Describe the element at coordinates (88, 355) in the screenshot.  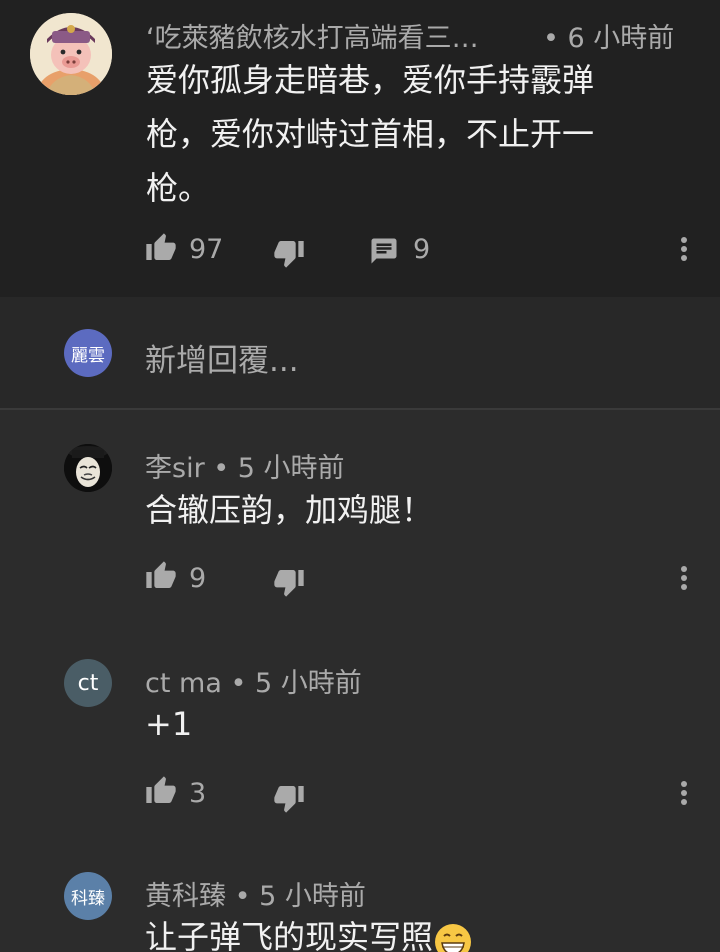
I see `current-user-avatar-text: 麗雲` at that location.